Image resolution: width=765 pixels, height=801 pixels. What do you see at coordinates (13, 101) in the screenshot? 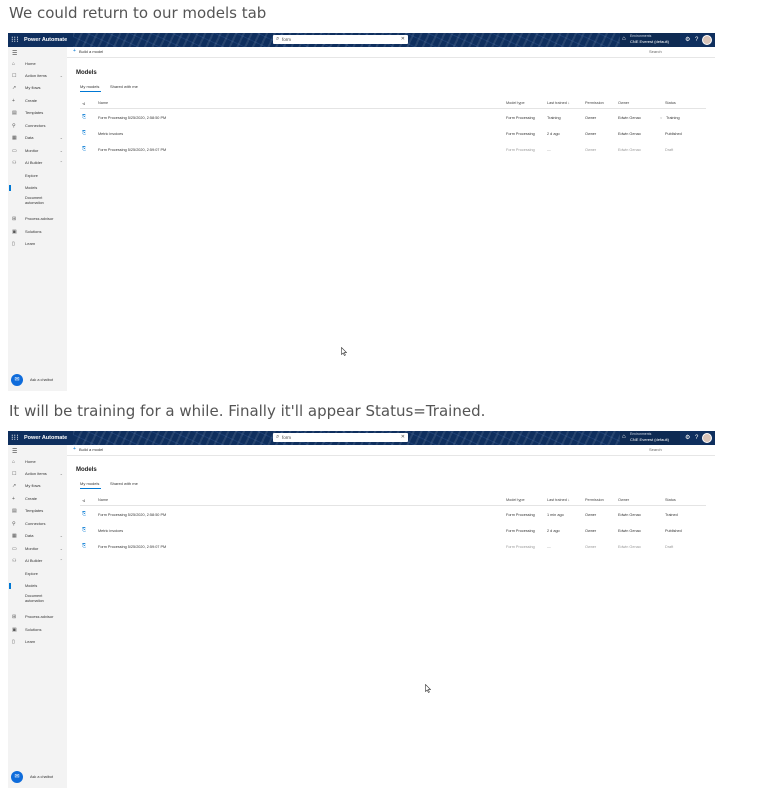
I see `create-icon: +` at bounding box center [13, 101].